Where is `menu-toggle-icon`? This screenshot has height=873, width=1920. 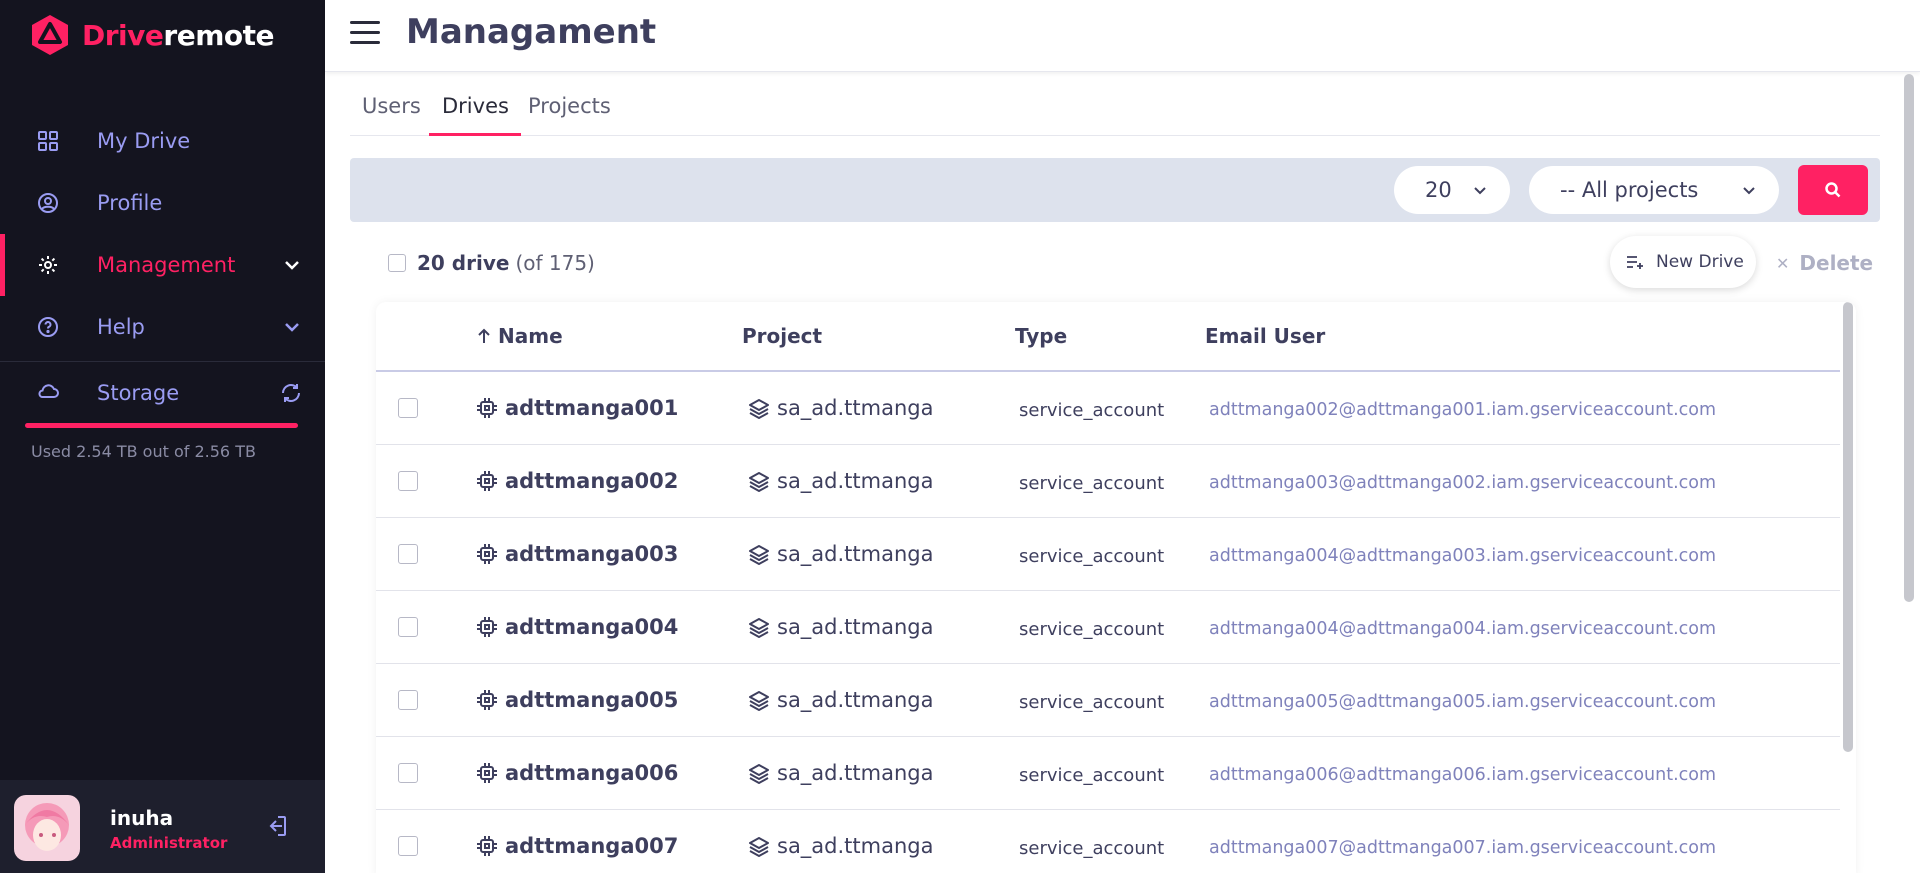
menu-toggle-icon is located at coordinates (365, 34).